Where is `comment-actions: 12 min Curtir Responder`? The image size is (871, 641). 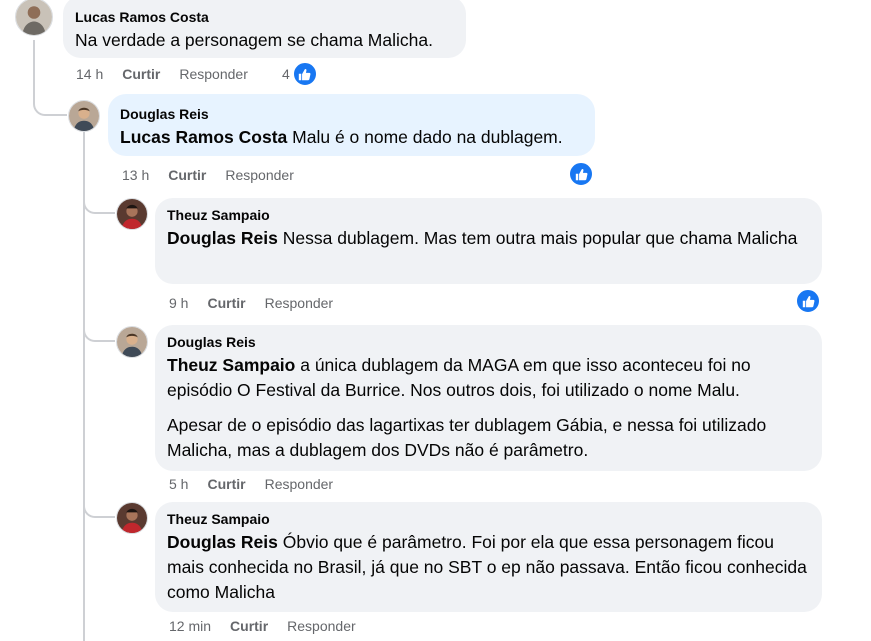
comment-actions: 12 min Curtir Responder is located at coordinates (262, 626).